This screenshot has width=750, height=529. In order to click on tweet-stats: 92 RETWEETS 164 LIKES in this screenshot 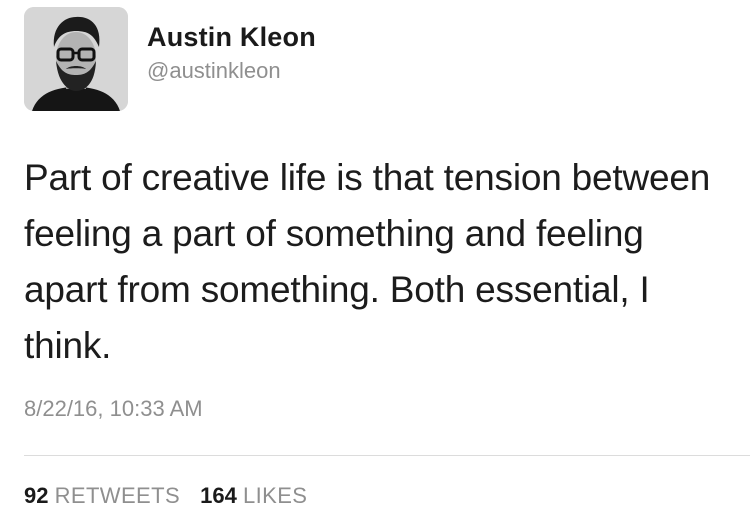, I will do `click(172, 496)`.